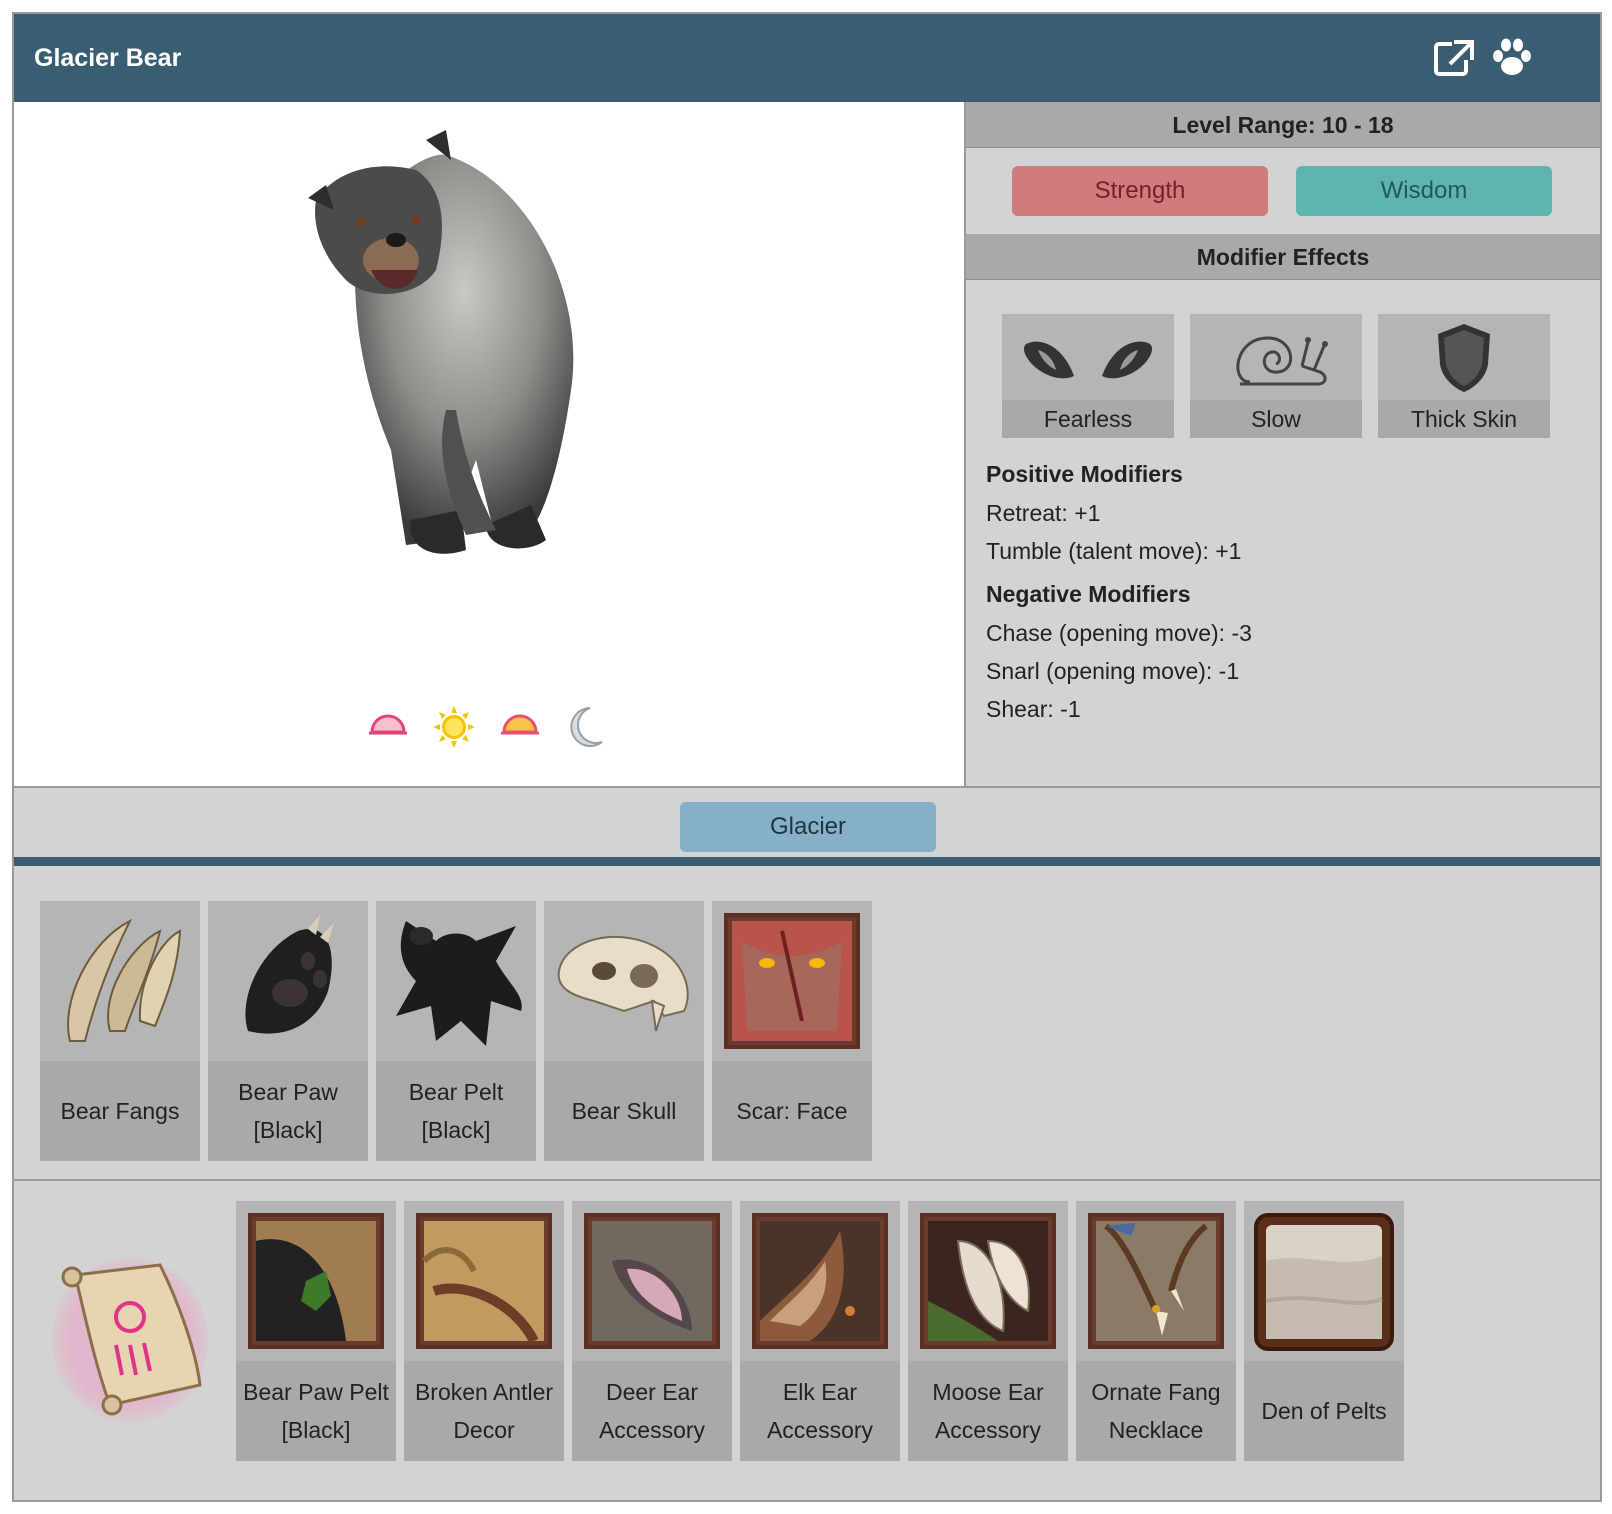 The width and height of the screenshot is (1612, 1514). Describe the element at coordinates (1140, 191) in the screenshot. I see `strength-stat-button: Strength` at that location.